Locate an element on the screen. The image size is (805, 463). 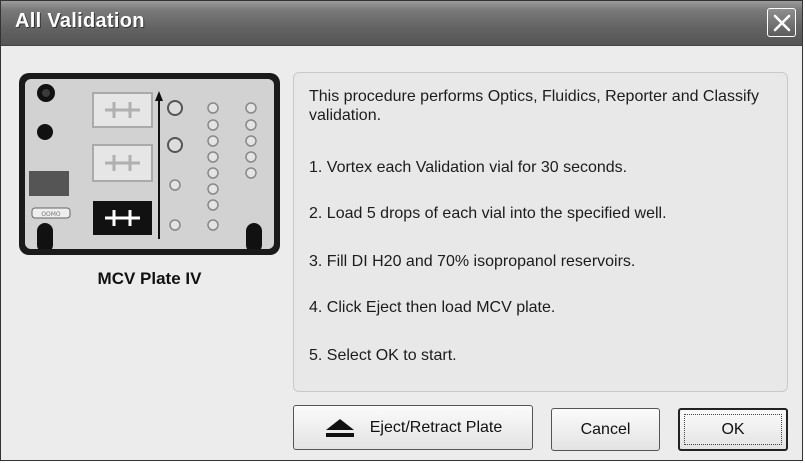
step-4: 4. Click Eject then load MCV plate. is located at coordinates (432, 307).